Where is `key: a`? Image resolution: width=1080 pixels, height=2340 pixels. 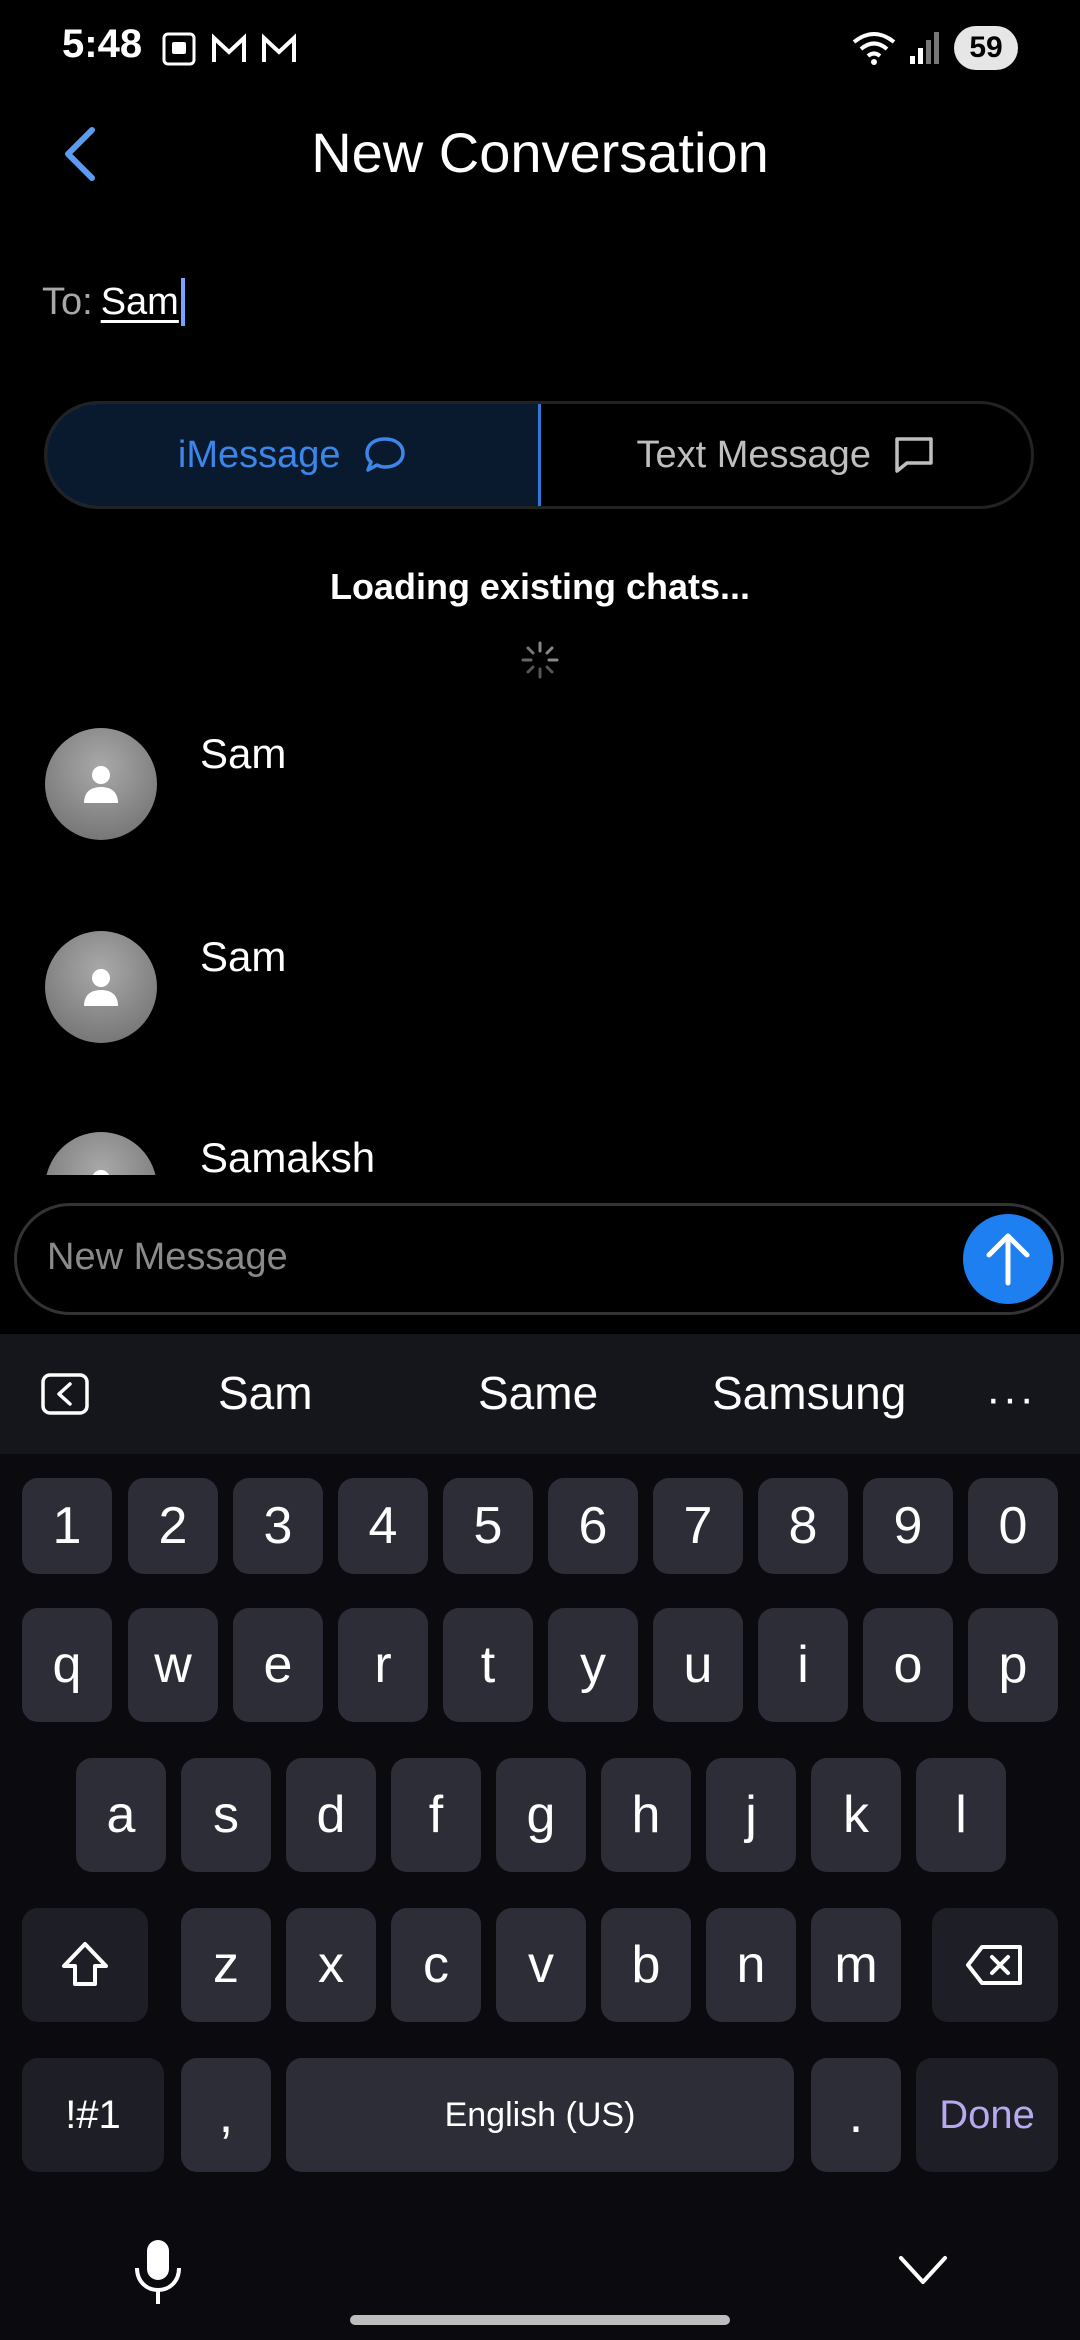
key: a is located at coordinates (121, 1815).